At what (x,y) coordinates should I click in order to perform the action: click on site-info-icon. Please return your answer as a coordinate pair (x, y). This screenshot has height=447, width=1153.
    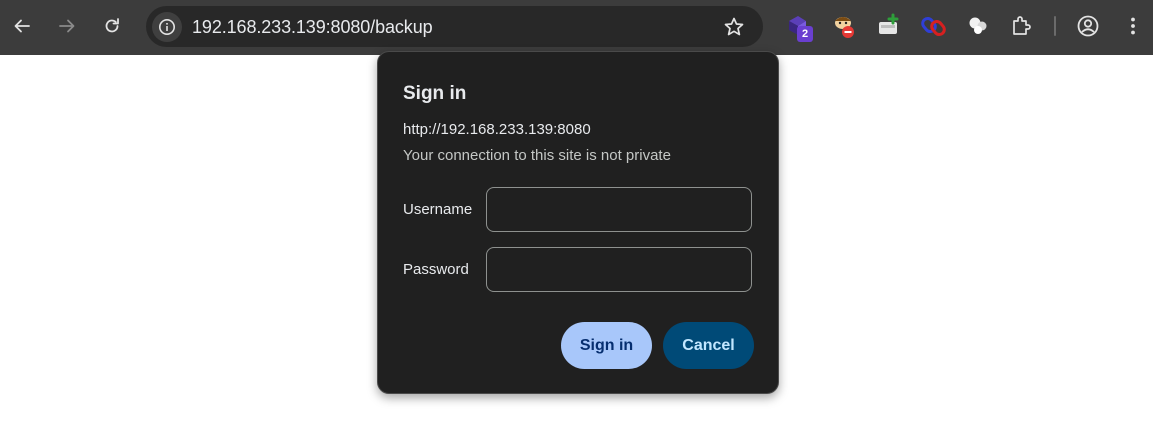
    Looking at the image, I should click on (167, 27).